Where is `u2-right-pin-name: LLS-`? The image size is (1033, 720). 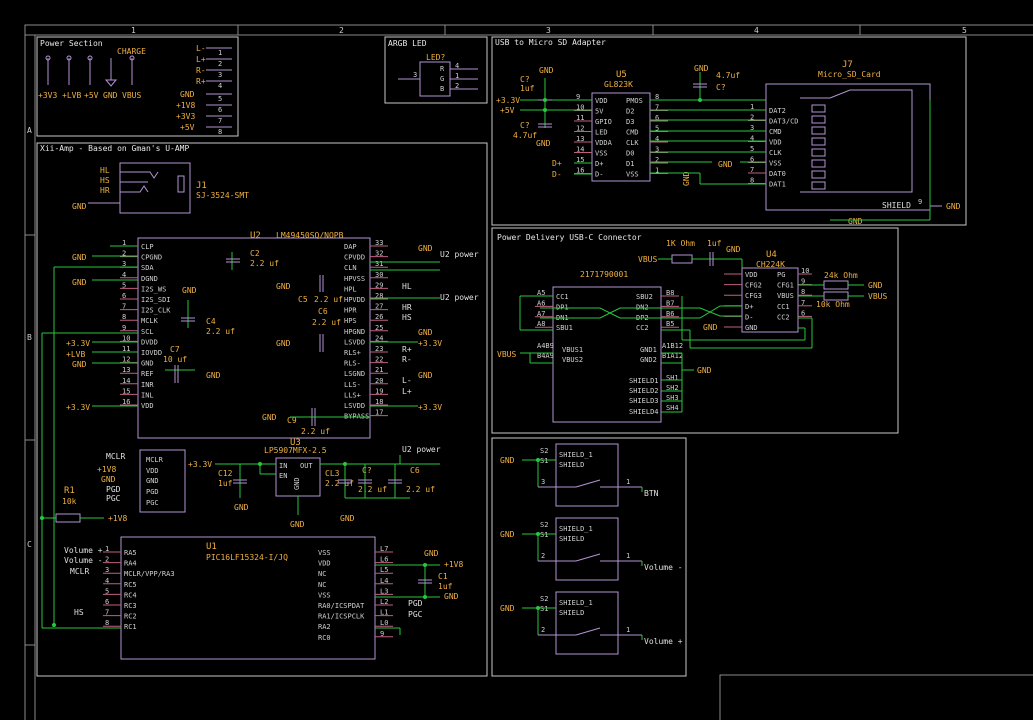
u2-right-pin-name: LLS- is located at coordinates (352, 385).